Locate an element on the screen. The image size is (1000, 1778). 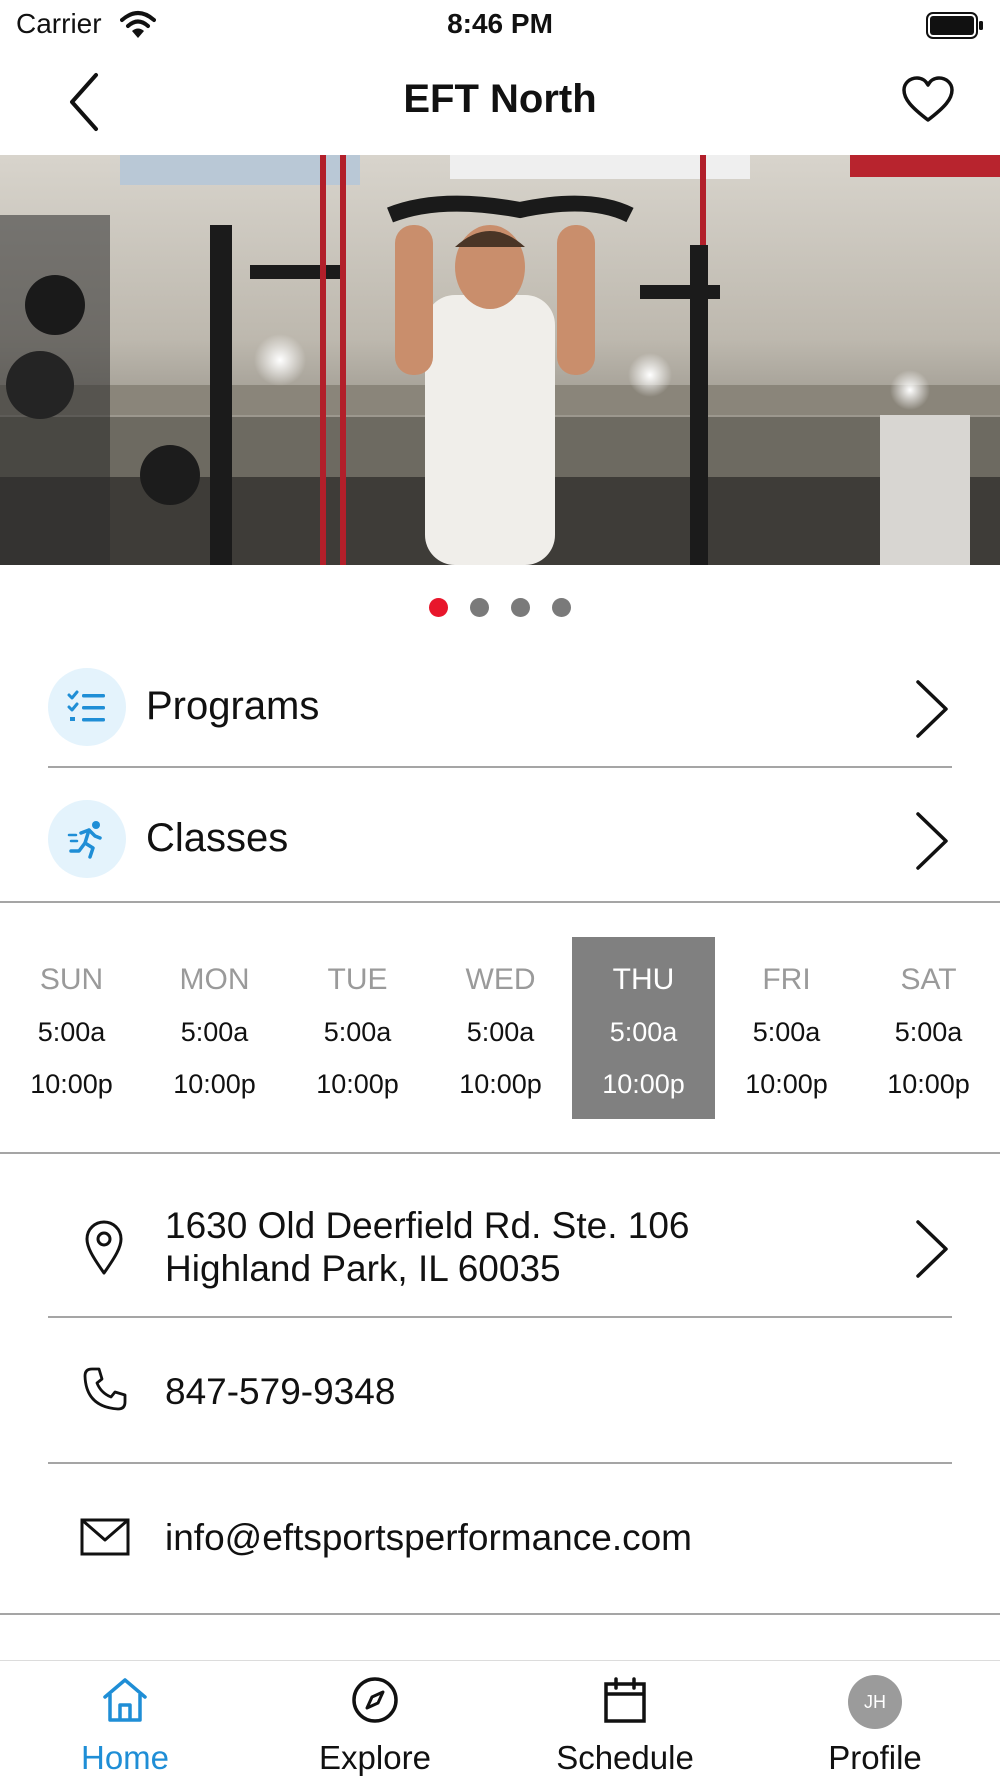
calendar-icon is located at coordinates (625, 1700).